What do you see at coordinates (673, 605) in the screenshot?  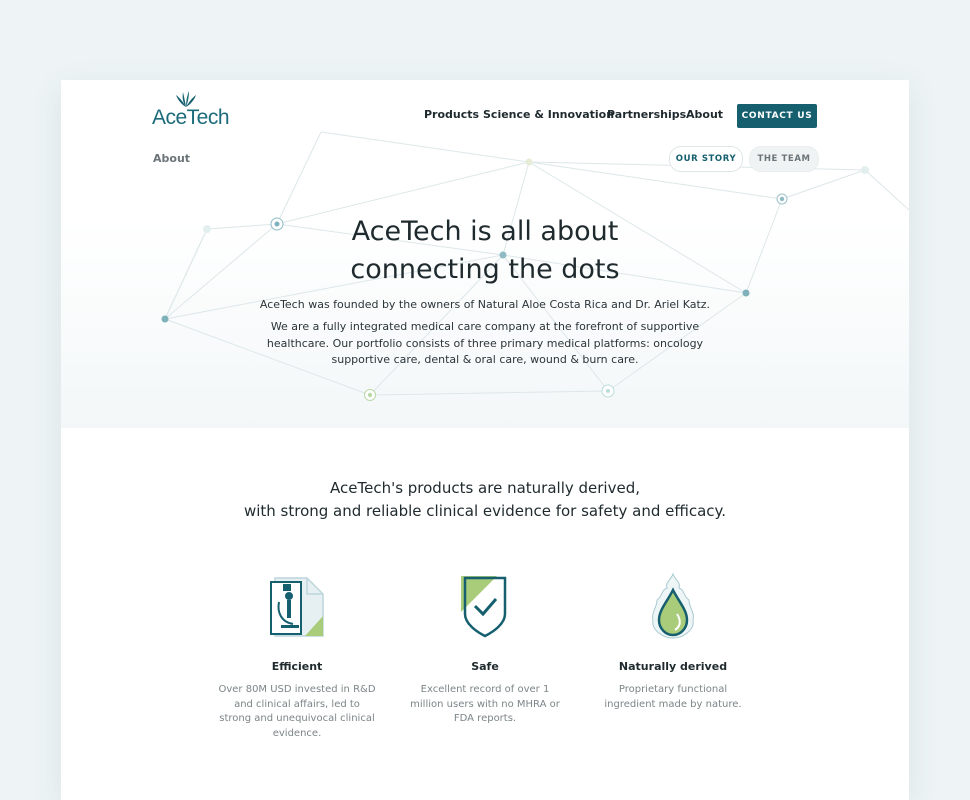 I see `aloe-drop-icon` at bounding box center [673, 605].